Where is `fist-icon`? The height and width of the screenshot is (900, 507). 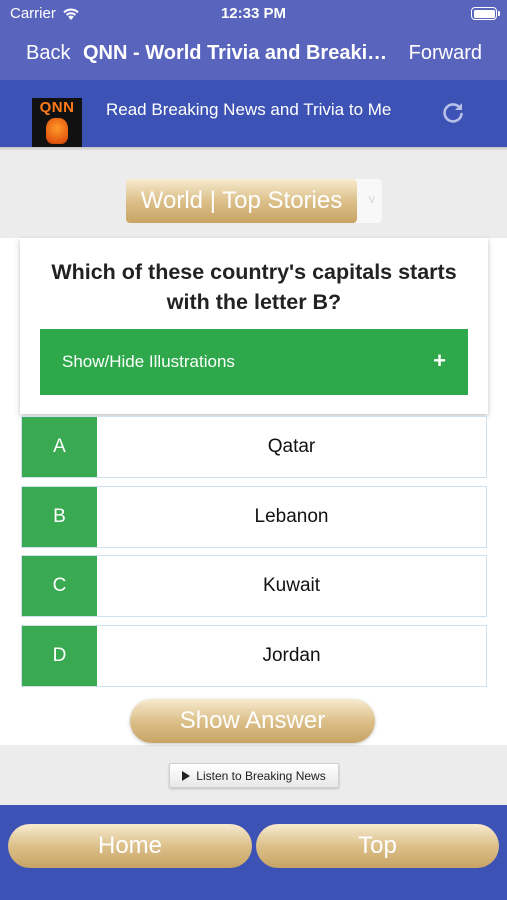 fist-icon is located at coordinates (57, 131).